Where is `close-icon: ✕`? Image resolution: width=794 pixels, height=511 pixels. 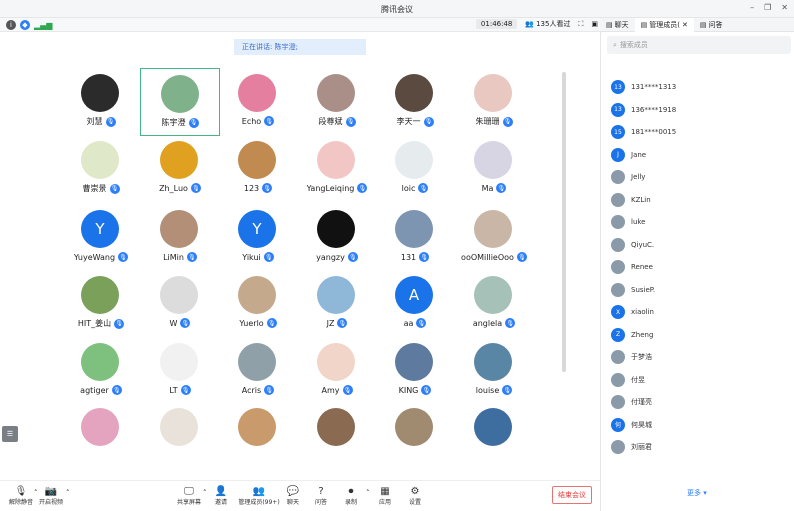
close-icon: ✕ is located at coordinates (784, 7).